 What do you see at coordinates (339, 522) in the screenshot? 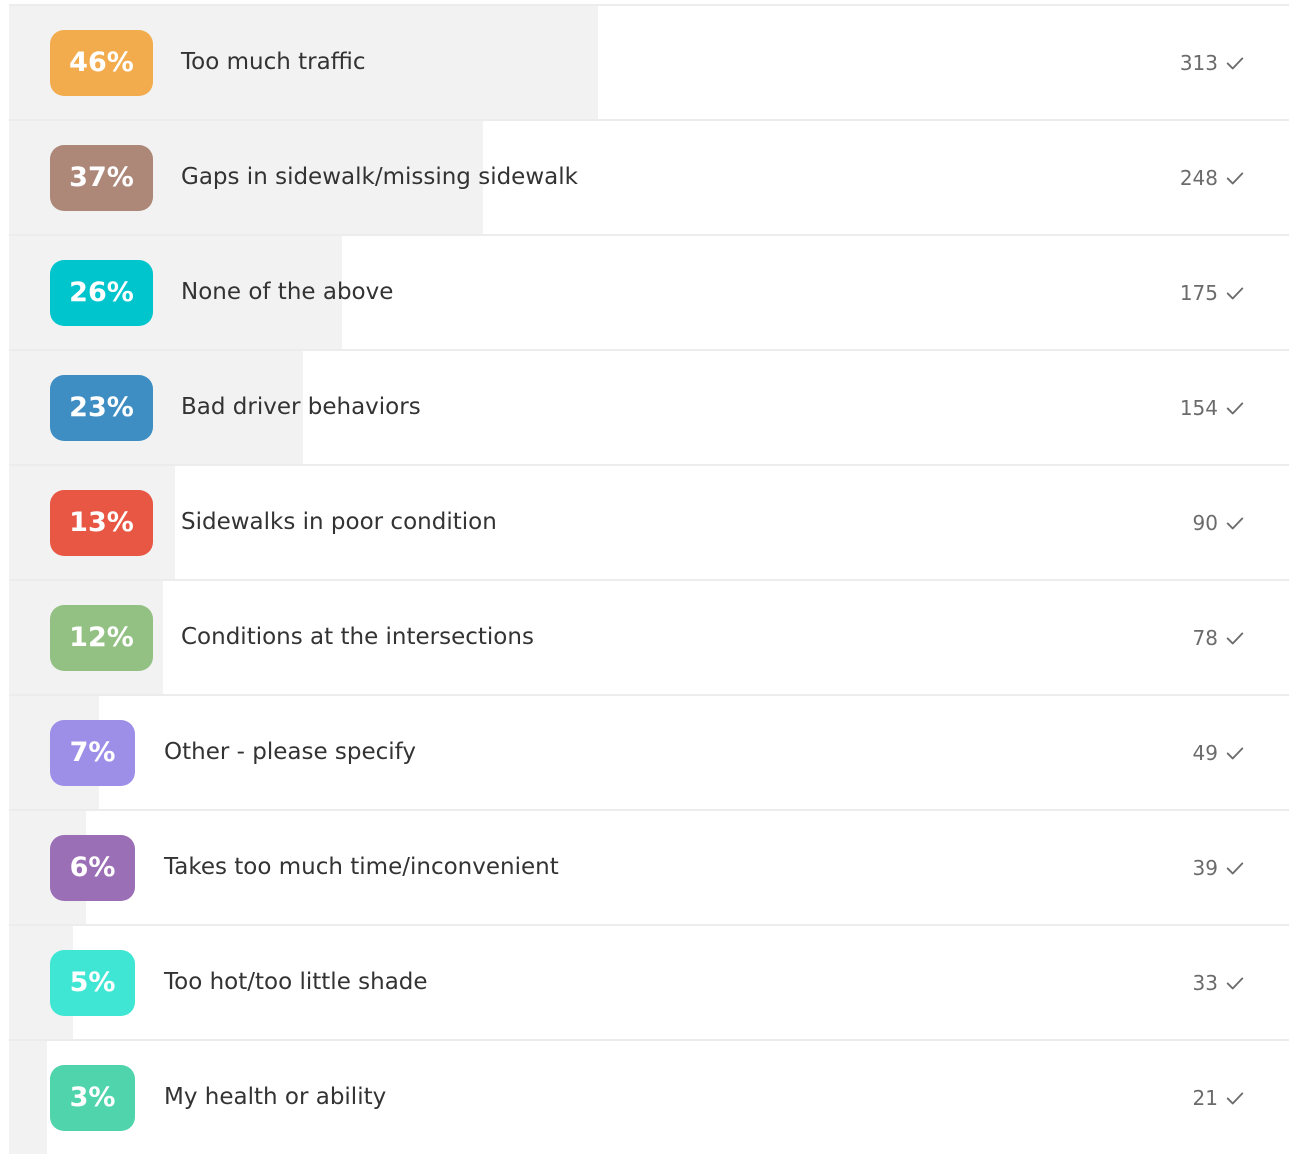
I see `result-label: Sidewalks in poor condition` at bounding box center [339, 522].